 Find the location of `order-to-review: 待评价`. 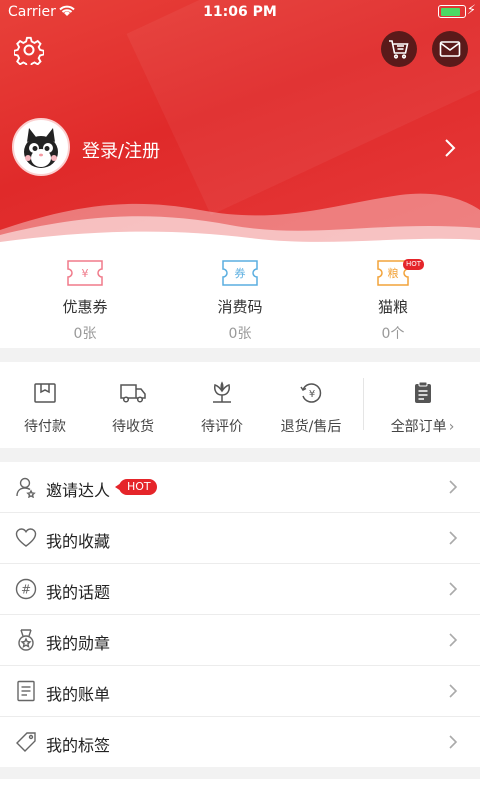

order-to-review: 待评价 is located at coordinates (222, 408).